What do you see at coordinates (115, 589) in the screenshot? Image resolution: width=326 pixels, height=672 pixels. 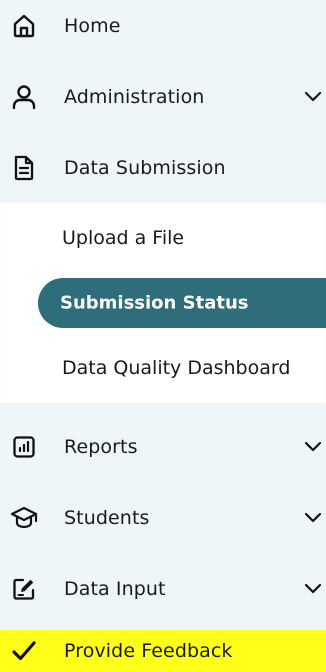 I see `nav-item-data-input-label: Data Input` at bounding box center [115, 589].